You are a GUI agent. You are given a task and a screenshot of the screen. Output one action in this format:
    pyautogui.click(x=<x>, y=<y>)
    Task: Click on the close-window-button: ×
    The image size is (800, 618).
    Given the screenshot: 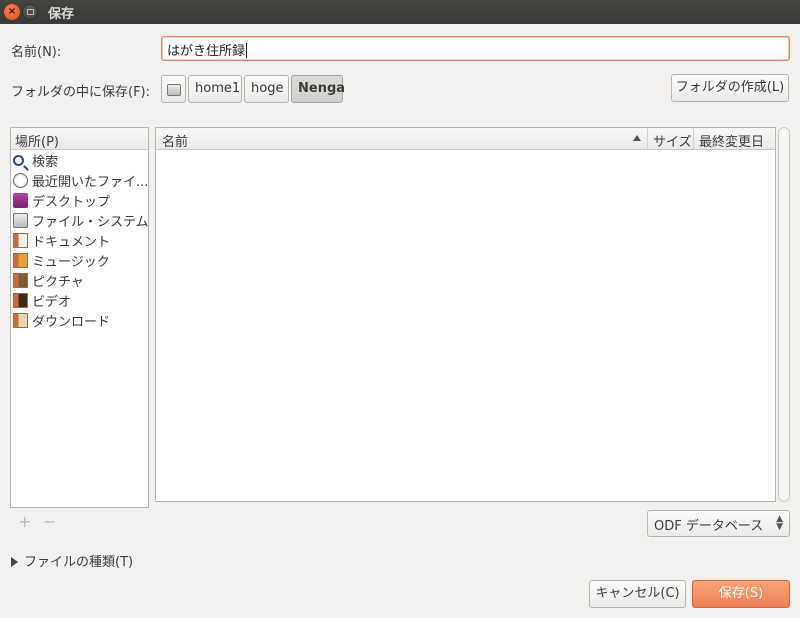 What is the action you would take?
    pyautogui.click(x=12, y=12)
    